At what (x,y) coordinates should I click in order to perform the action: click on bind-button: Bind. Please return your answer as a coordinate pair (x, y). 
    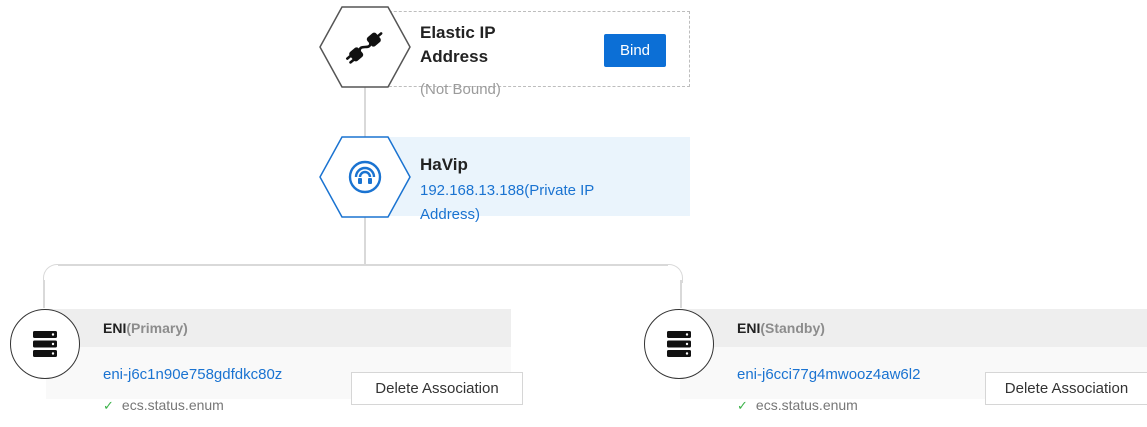
    Looking at the image, I should click on (635, 50).